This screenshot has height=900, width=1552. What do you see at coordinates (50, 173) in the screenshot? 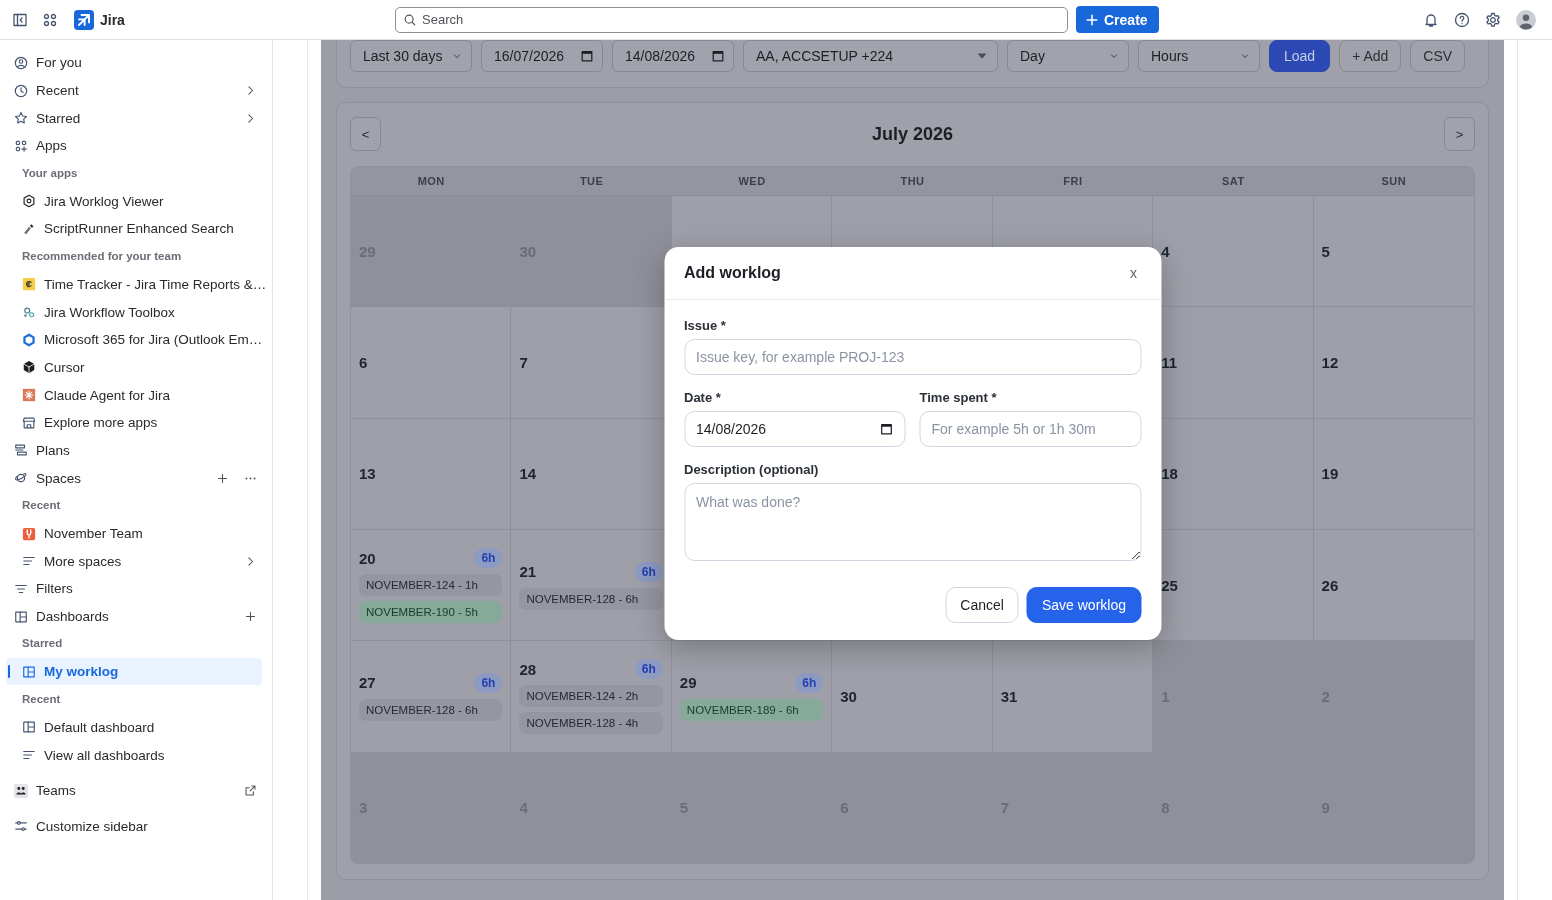
I see `sidebar-heading: Your apps` at bounding box center [50, 173].